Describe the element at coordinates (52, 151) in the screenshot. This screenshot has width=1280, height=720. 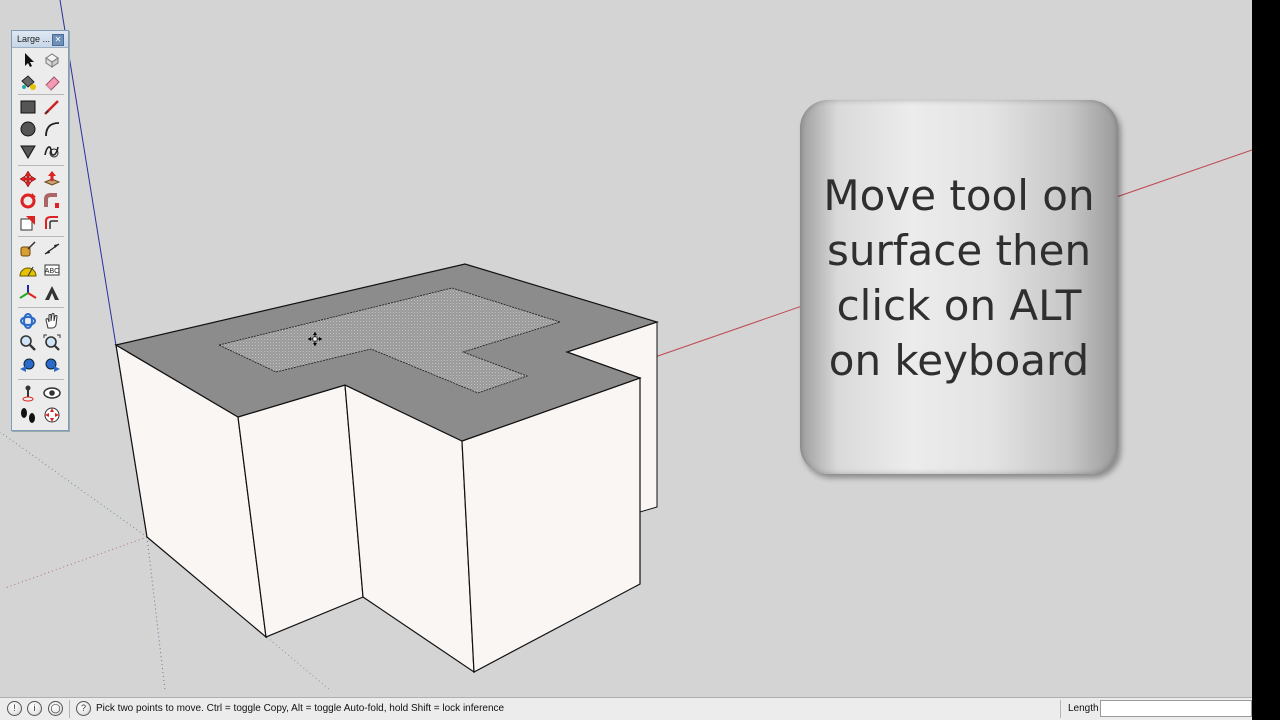
I see `freehand-tool-icon` at that location.